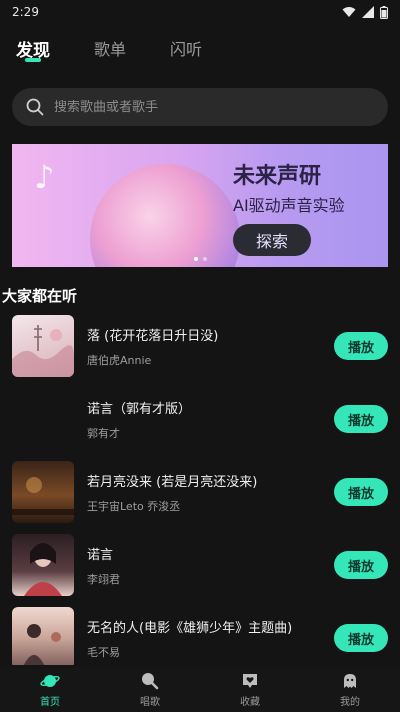 This screenshot has height=712, width=400. Describe the element at coordinates (200, 12) in the screenshot. I see `status-bar: 2:29` at that location.